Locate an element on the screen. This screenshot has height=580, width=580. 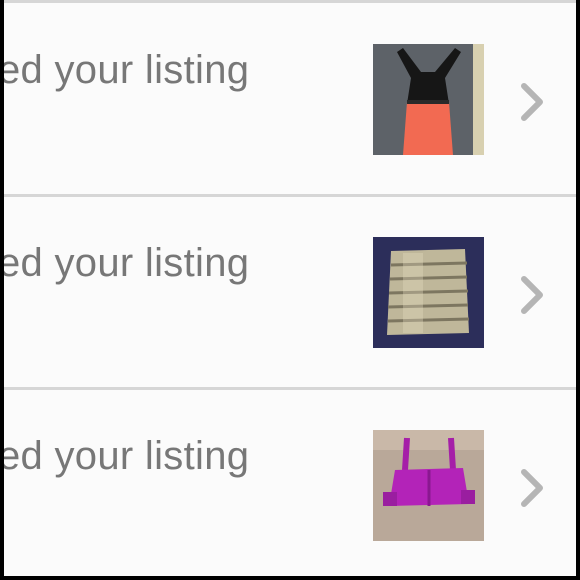
dress-image is located at coordinates (428, 99).